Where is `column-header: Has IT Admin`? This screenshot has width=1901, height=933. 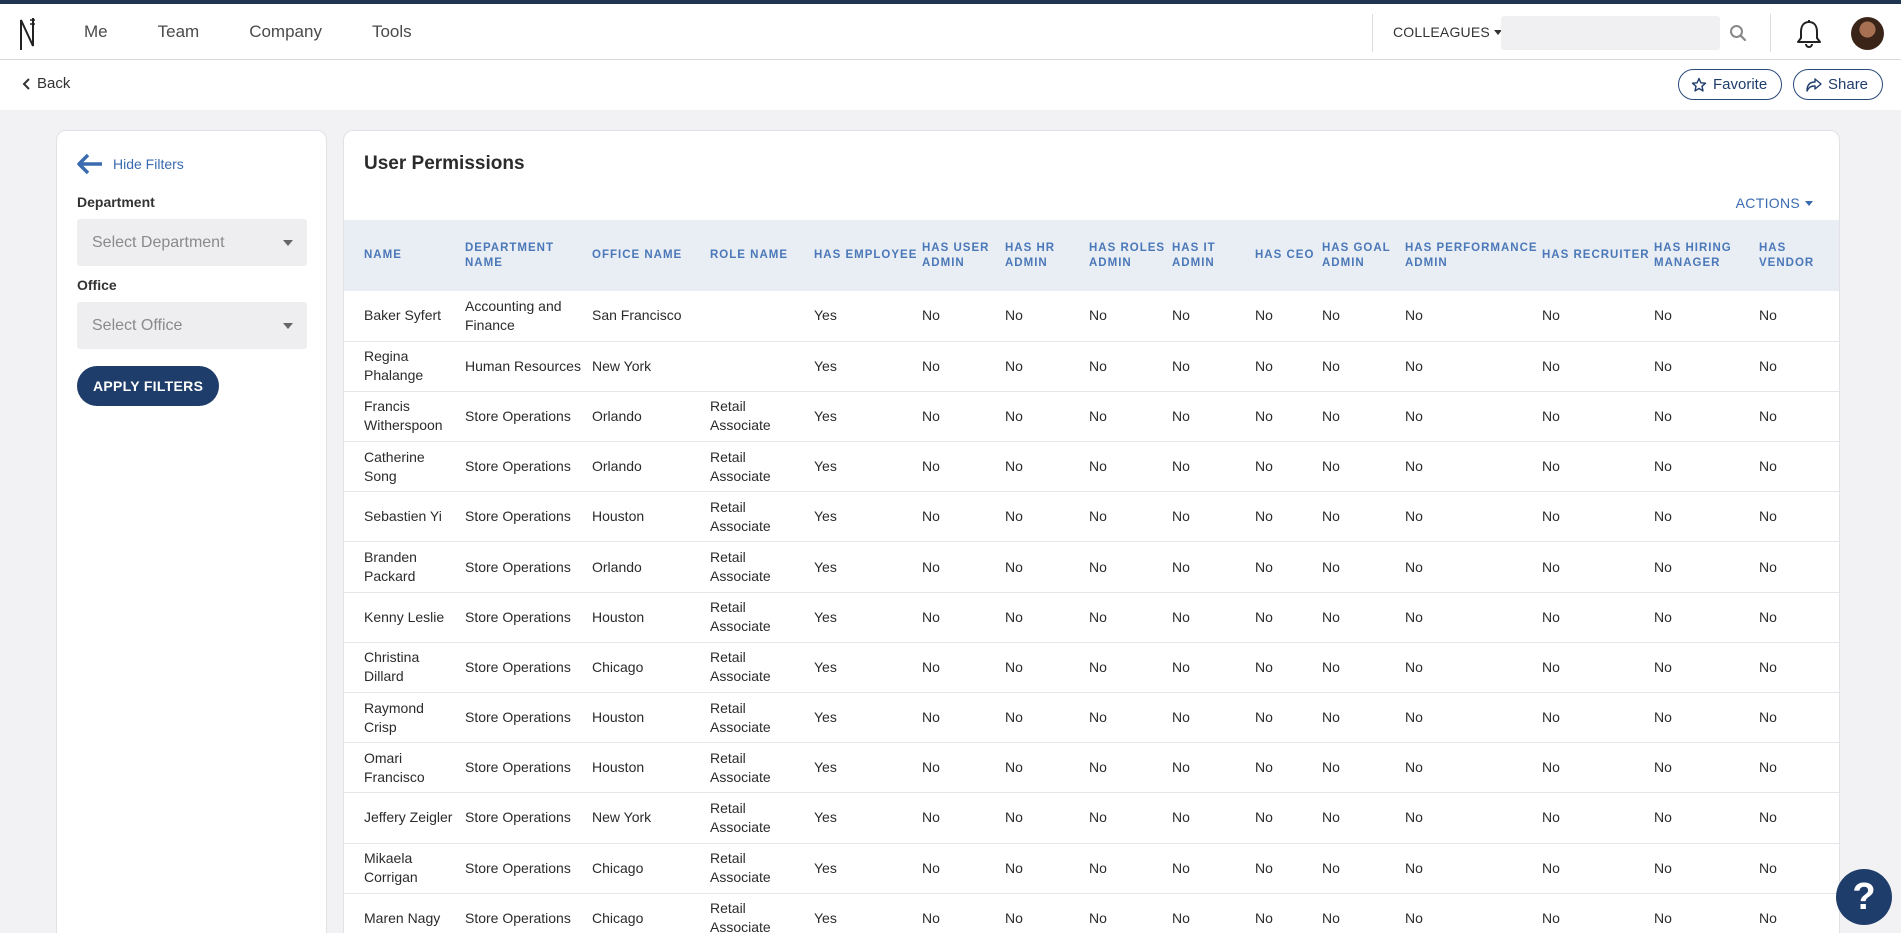 column-header: Has IT Admin is located at coordinates (1213, 255).